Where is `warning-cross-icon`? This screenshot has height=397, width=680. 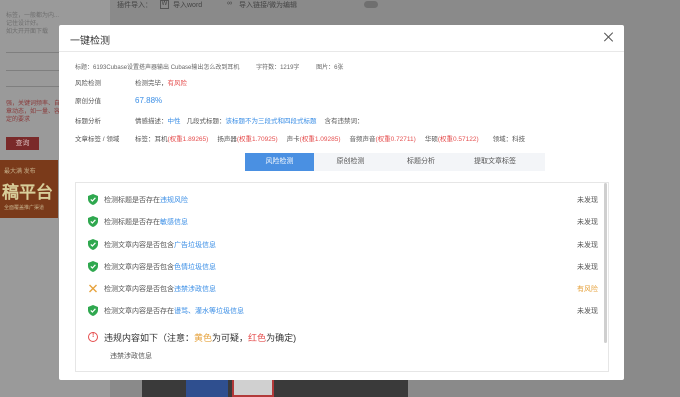
warning-cross-icon is located at coordinates (93, 288).